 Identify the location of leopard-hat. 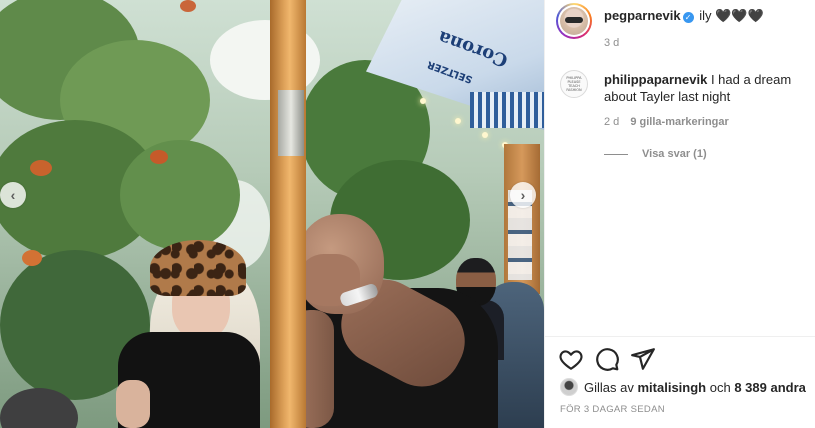
(198, 268).